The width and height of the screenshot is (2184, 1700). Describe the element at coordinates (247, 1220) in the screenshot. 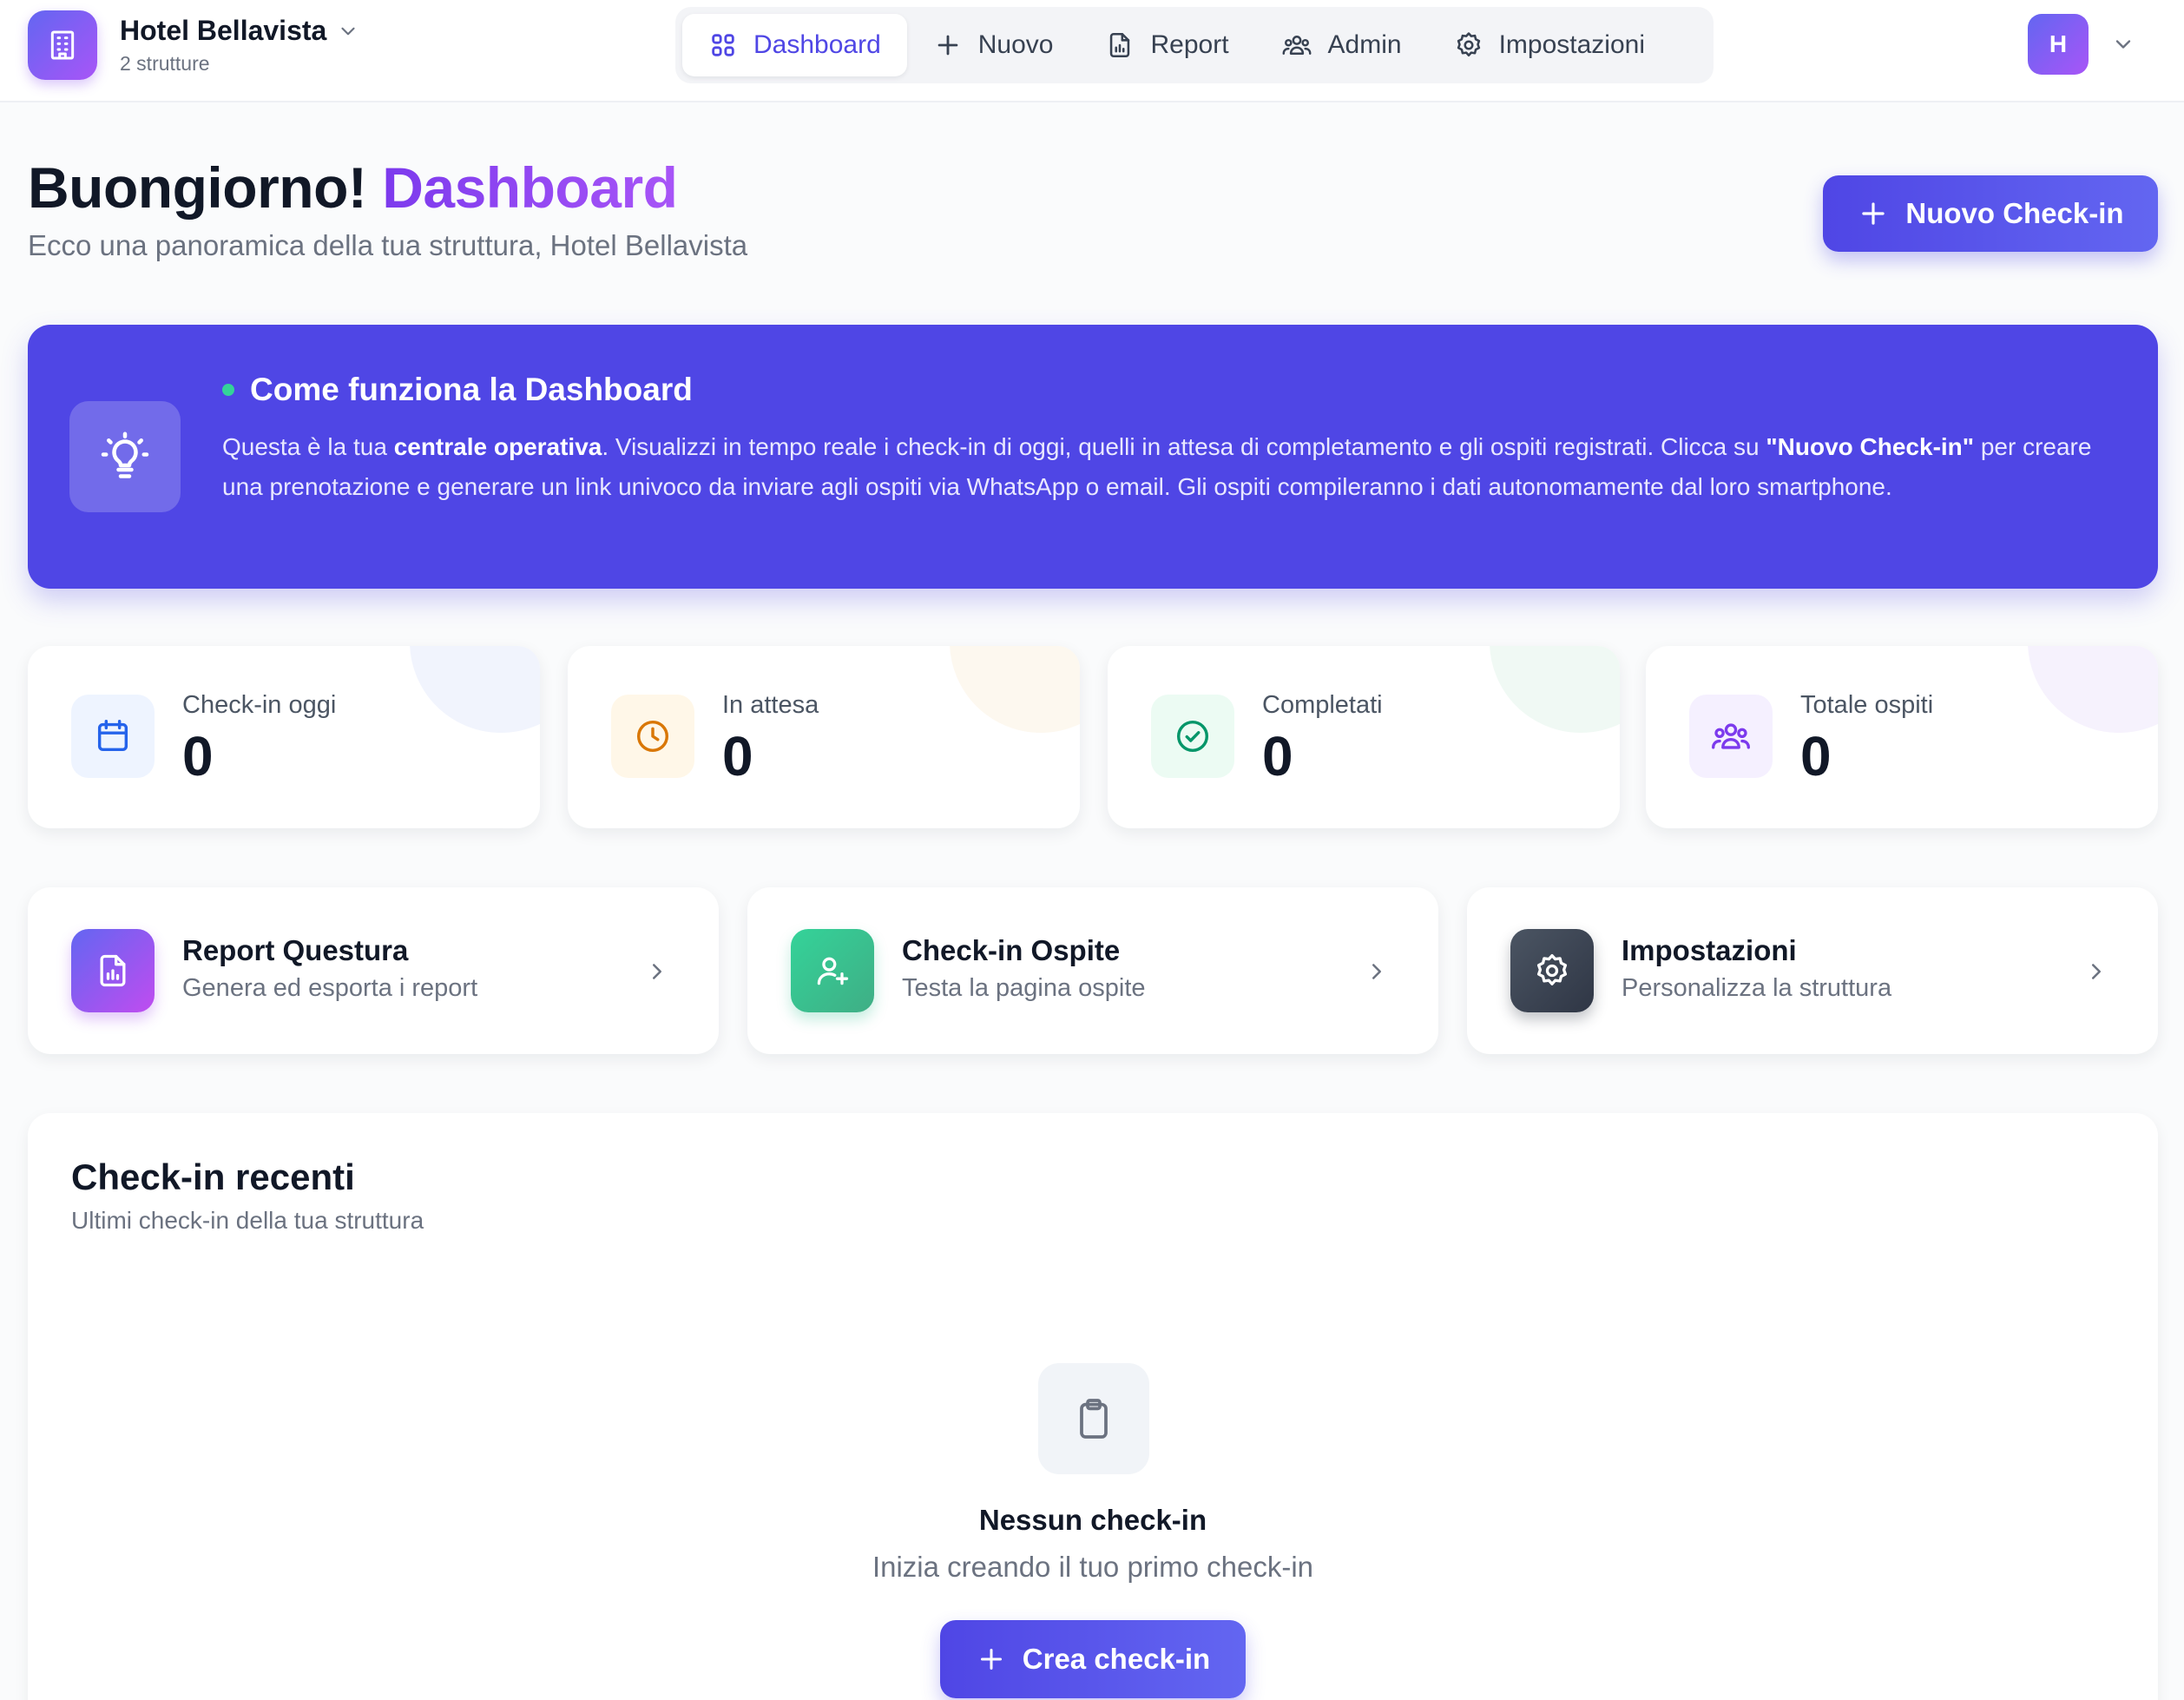

I see `section-subtitle: Ultimi check-in della tua struttura` at that location.